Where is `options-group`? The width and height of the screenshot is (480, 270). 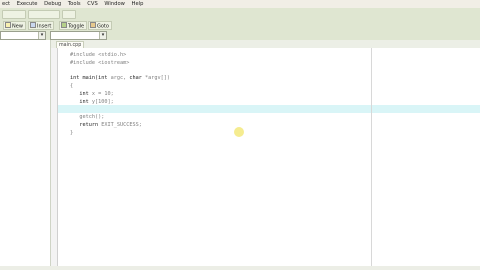 options-group is located at coordinates (69, 18).